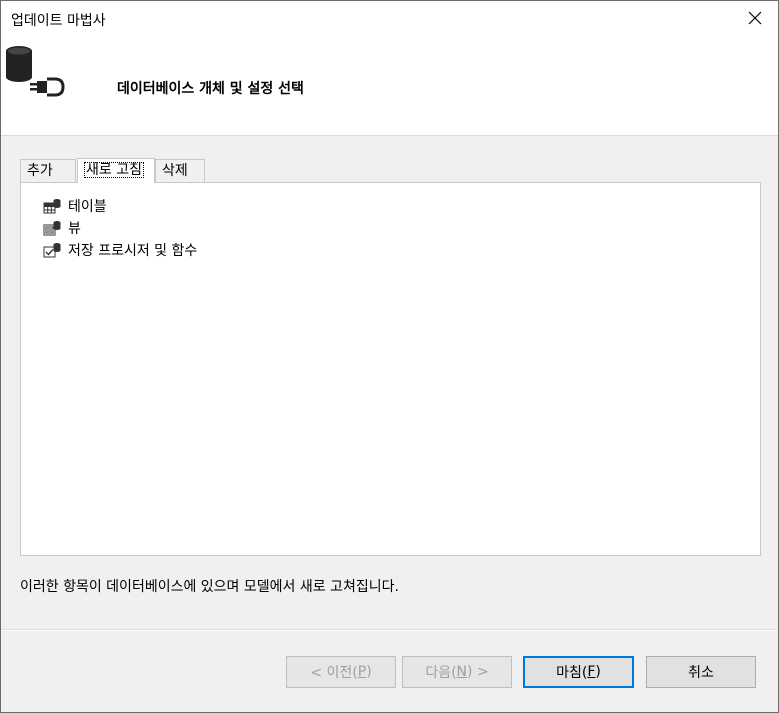  I want to click on description-text: 이러한 항목이 데이터베이스에 있으며 모델에서 새로 고쳐집니다., so click(209, 587).